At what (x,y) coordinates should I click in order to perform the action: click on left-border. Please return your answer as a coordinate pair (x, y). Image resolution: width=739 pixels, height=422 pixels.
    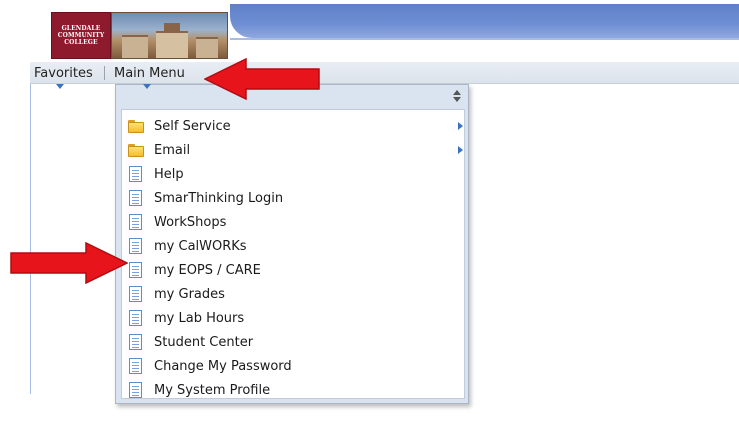
    Looking at the image, I should click on (30, 228).